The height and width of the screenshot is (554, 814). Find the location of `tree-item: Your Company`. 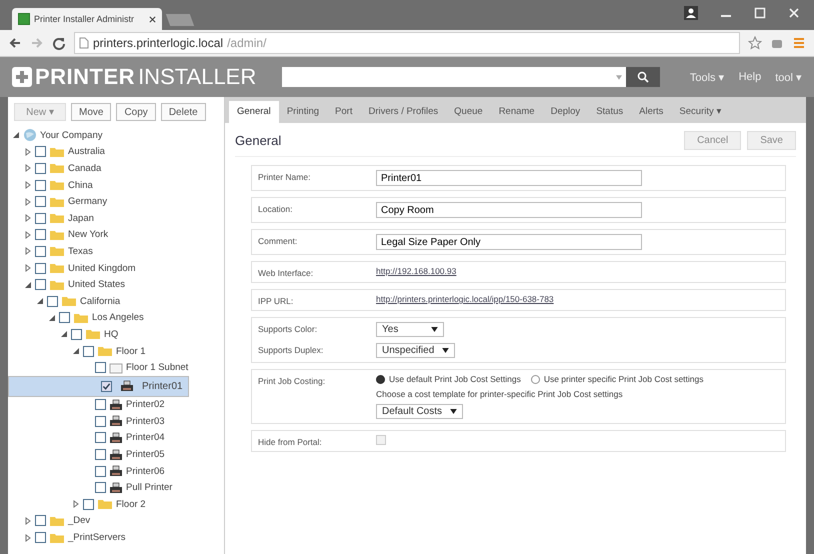

tree-item: Your Company is located at coordinates (71, 135).